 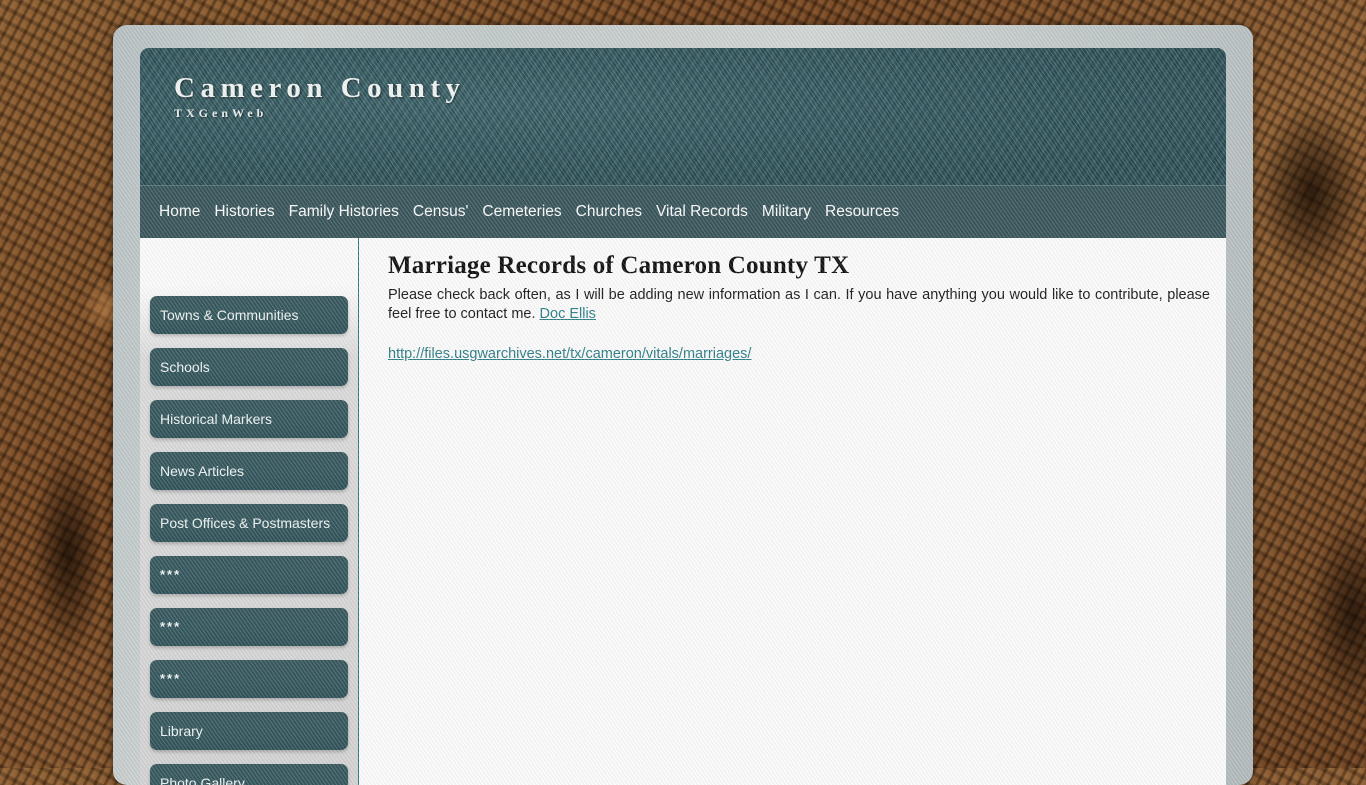 I want to click on nav-item-churches: Churches, so click(x=609, y=212).